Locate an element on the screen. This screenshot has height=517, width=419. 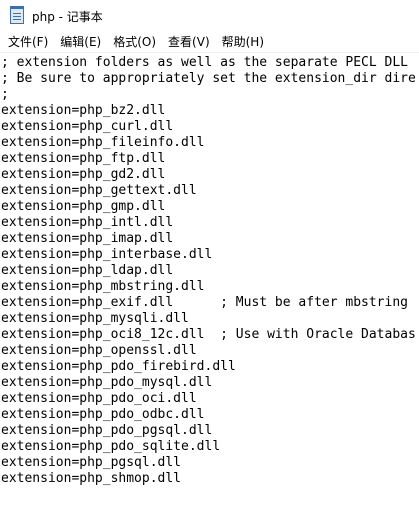
text-line: extension=php_pgsql.dll is located at coordinates (91, 462).